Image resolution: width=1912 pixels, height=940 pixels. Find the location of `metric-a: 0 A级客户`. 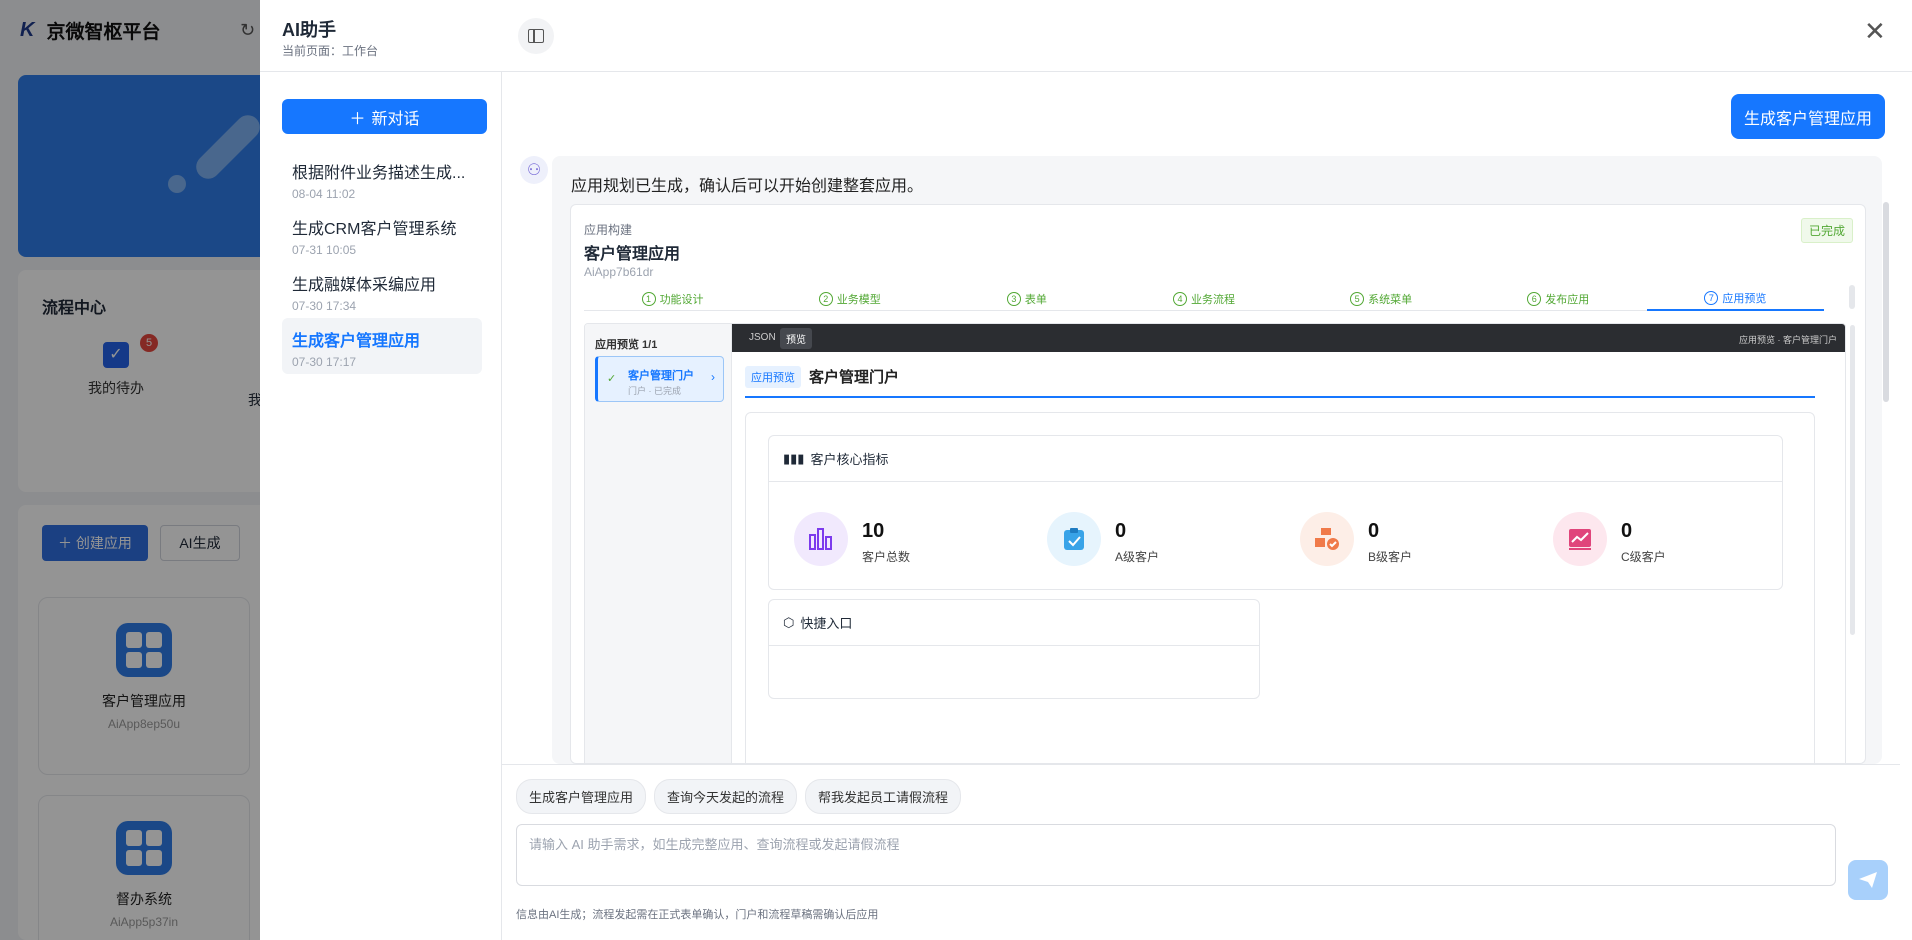

metric-a: 0 A级客户 is located at coordinates (1147, 545).